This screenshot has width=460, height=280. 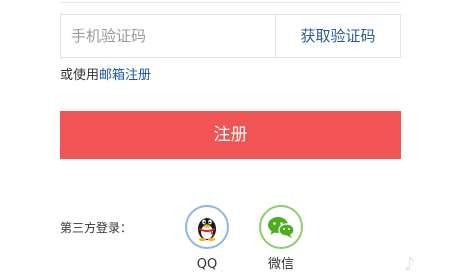 I want to click on third-party-login-label: 第三方登录：, so click(x=96, y=228).